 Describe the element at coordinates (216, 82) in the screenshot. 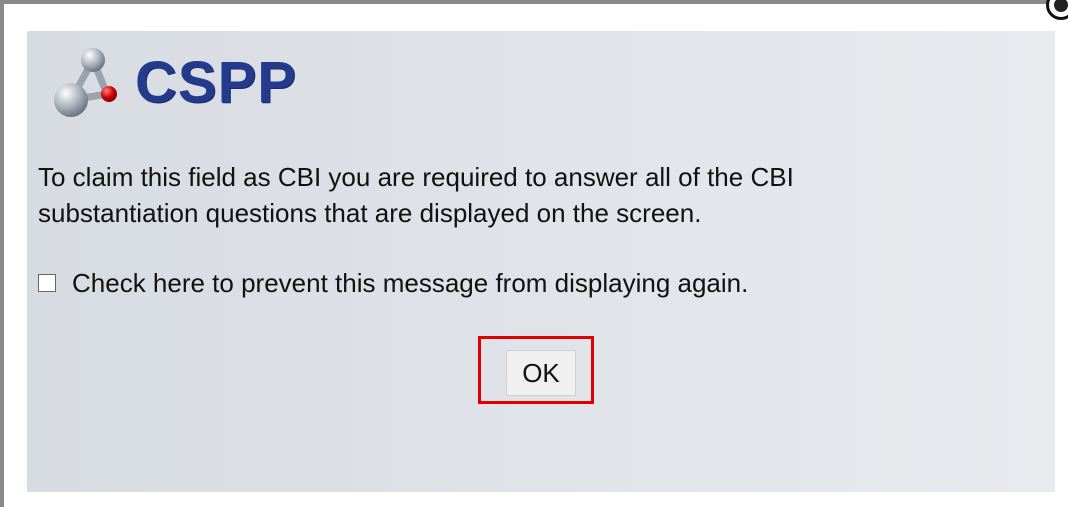

I see `app-title: CSPP` at that location.